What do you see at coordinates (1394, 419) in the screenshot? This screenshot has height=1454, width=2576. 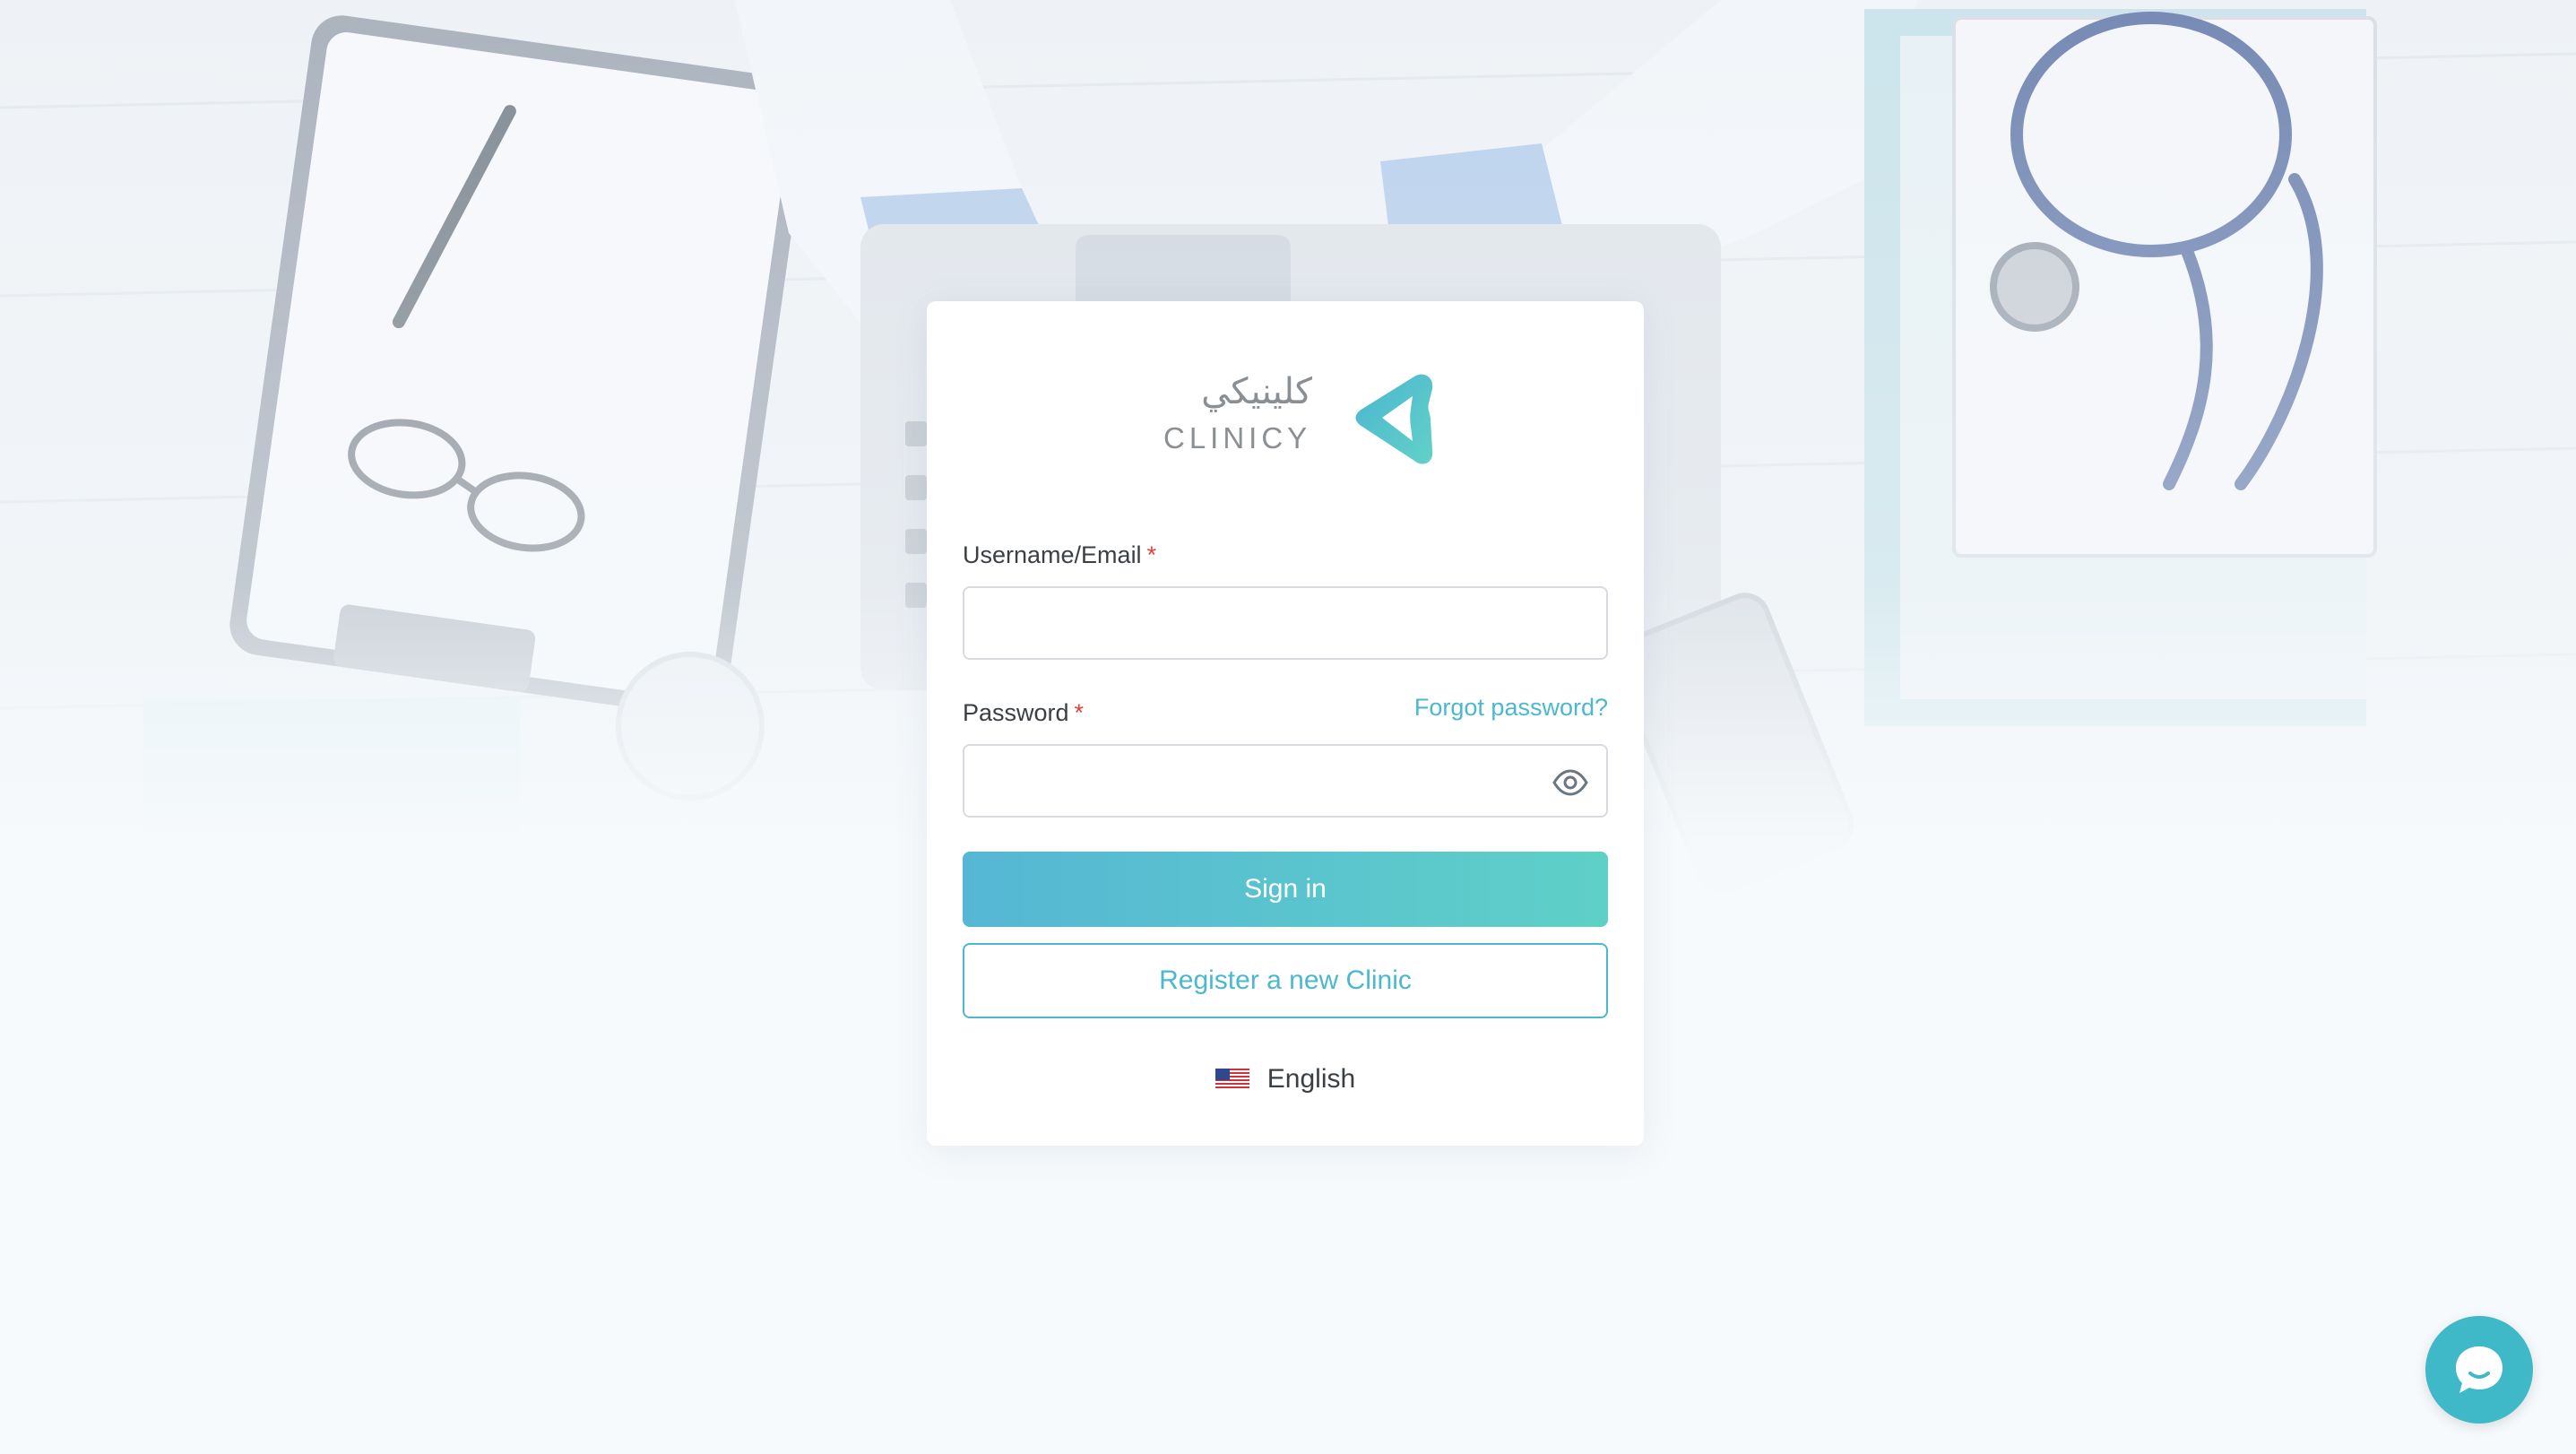 I see `clinicy-mark-icon` at bounding box center [1394, 419].